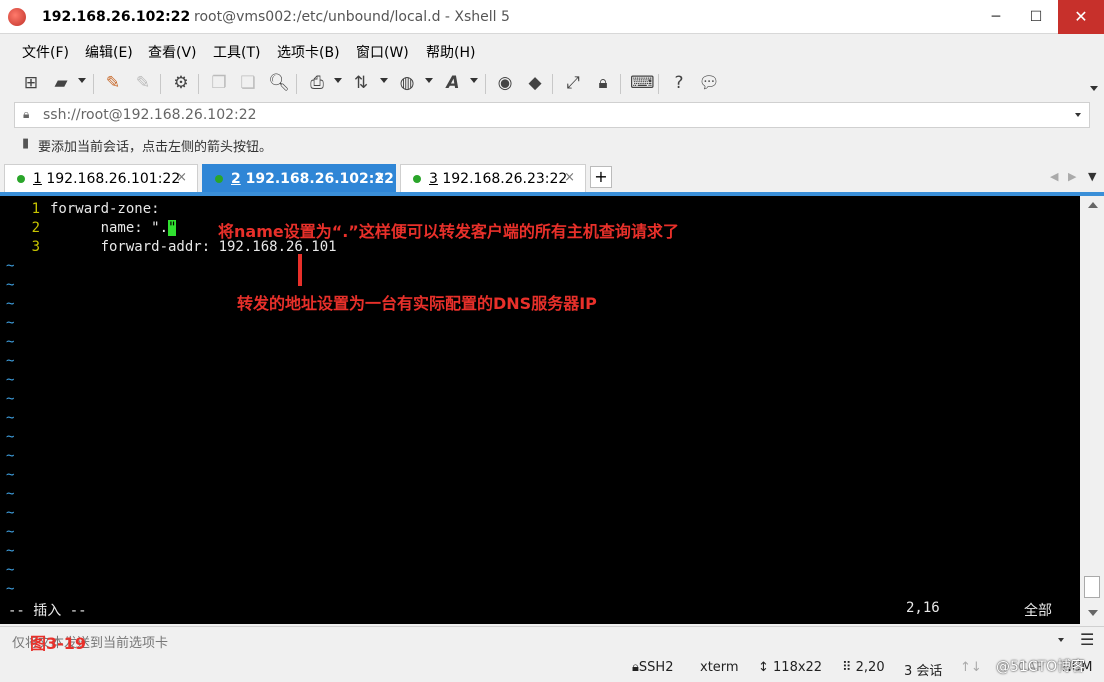 The width and height of the screenshot is (1104, 682). What do you see at coordinates (236, 52) in the screenshot?
I see `menu-tools: 工具(T)` at bounding box center [236, 52].